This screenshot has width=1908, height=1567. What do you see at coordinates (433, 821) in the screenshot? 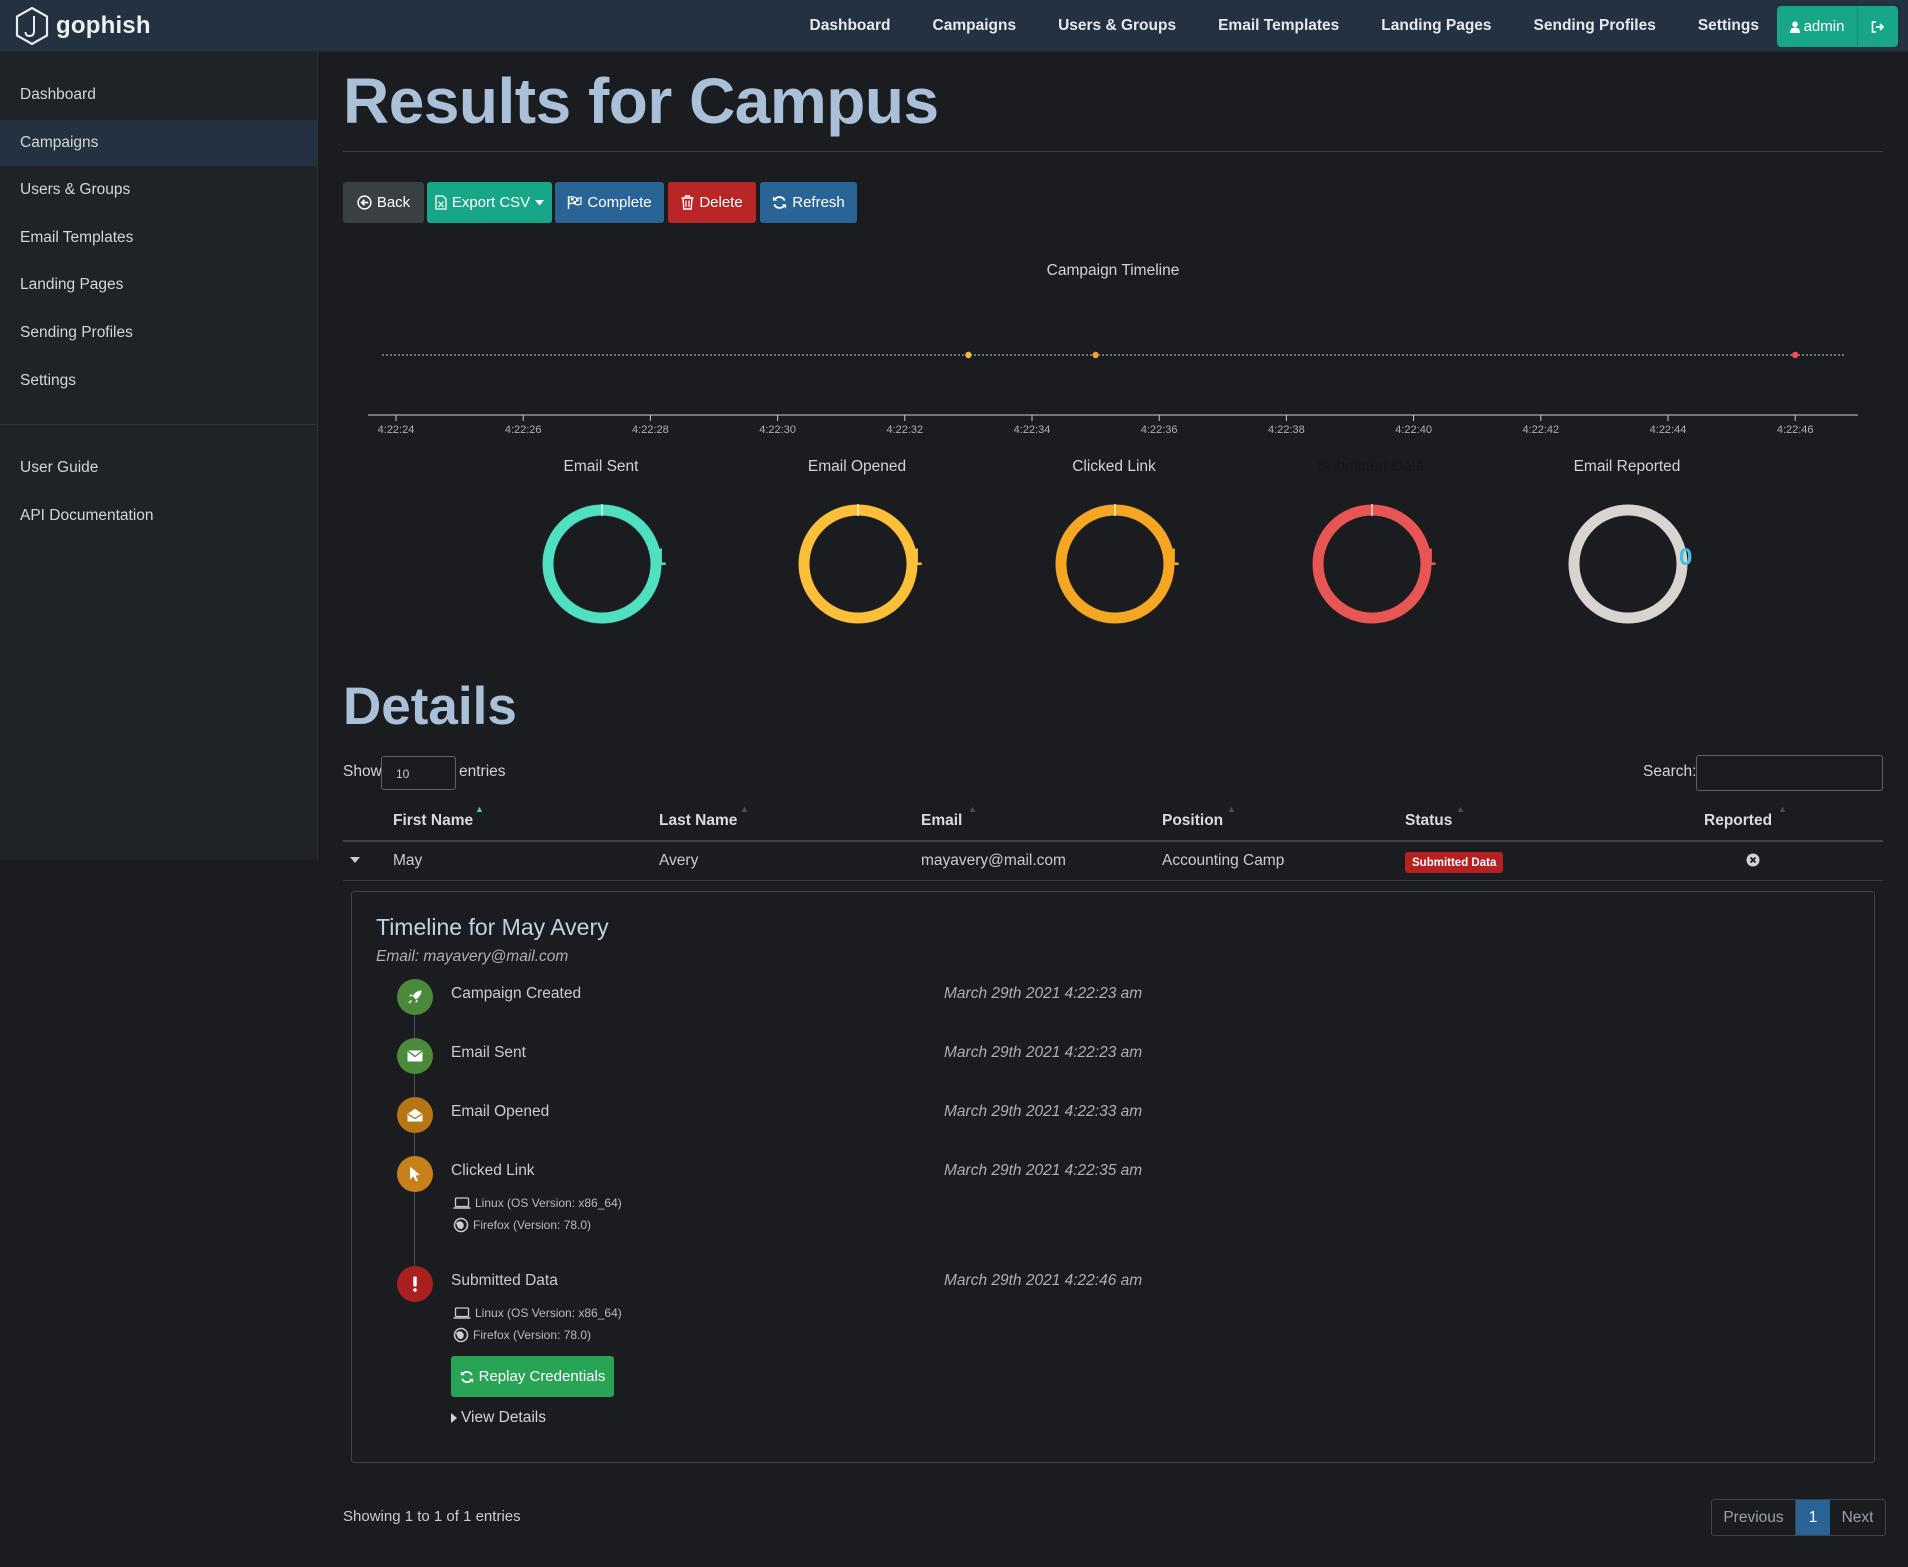
I see `column-header-first-name: First Name` at bounding box center [433, 821].